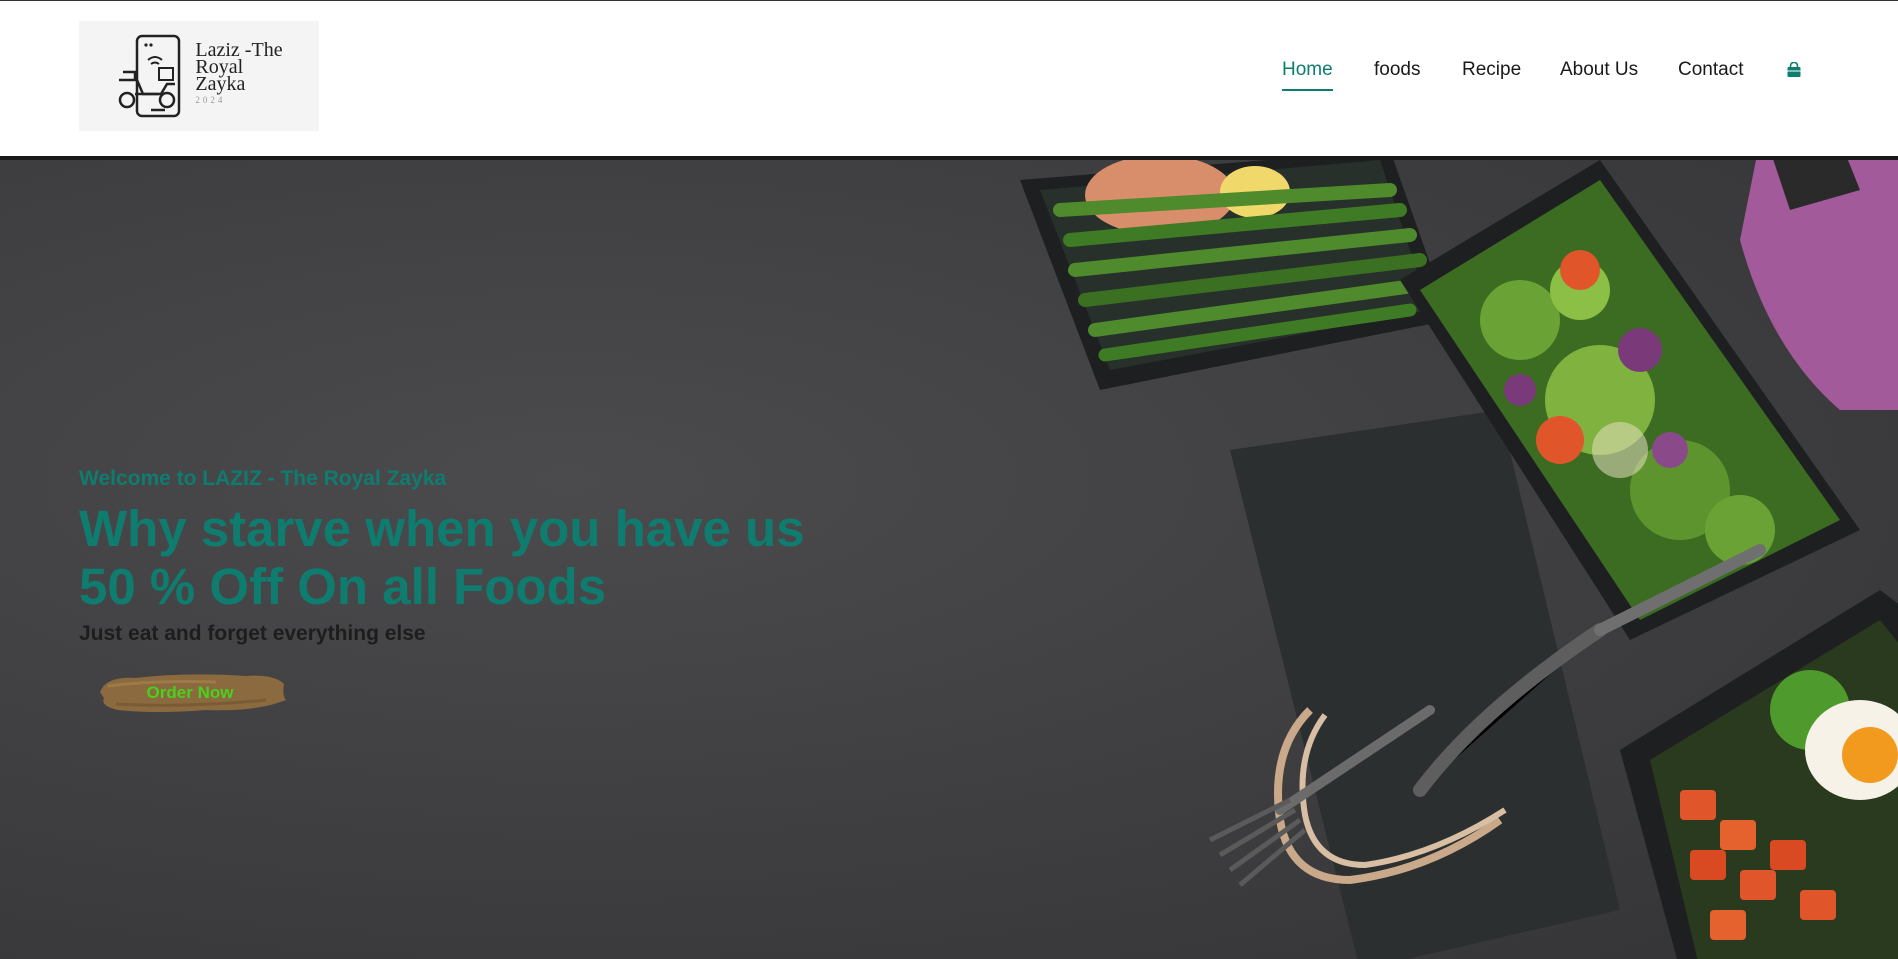  What do you see at coordinates (252, 633) in the screenshot?
I see `hero-subtitle: Just eat and forget everything else` at bounding box center [252, 633].